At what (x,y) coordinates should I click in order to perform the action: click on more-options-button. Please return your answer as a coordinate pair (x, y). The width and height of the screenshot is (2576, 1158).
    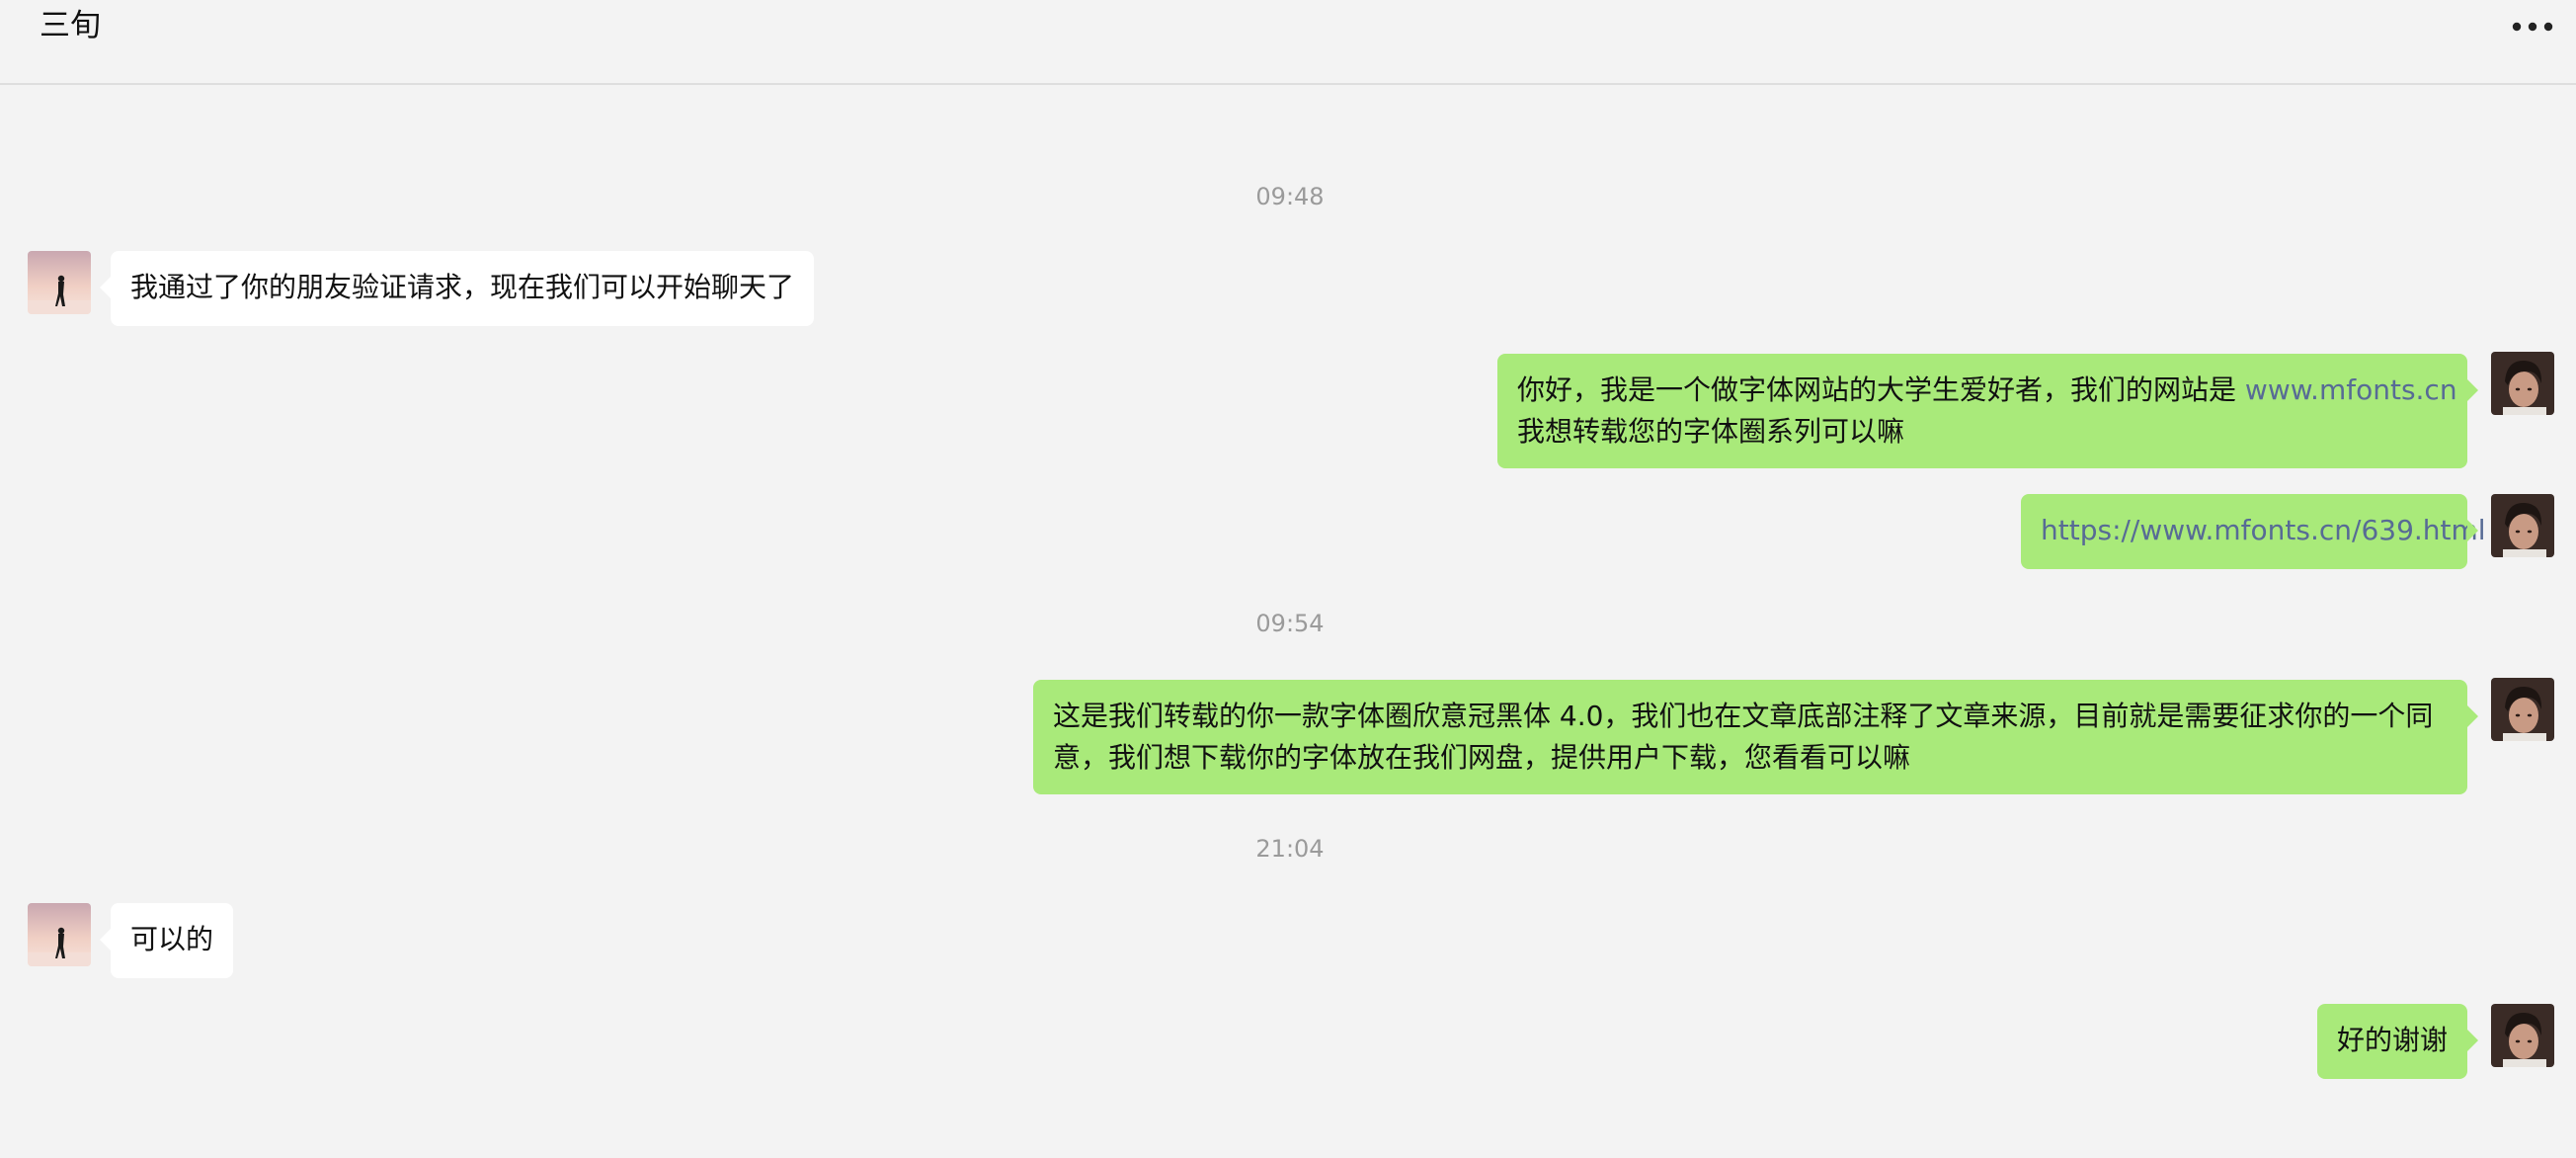
    Looking at the image, I should click on (2532, 26).